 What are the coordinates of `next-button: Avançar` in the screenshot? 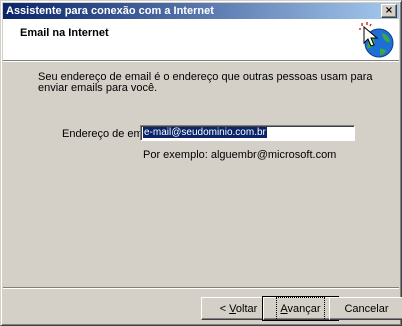 It's located at (300, 308).